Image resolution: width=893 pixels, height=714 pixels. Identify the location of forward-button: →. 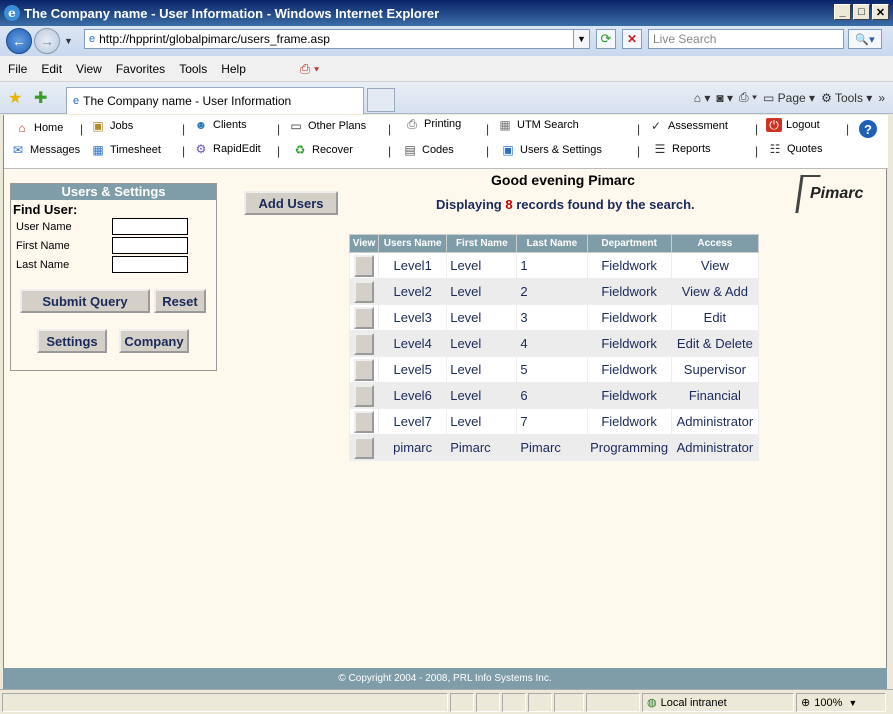
(47, 41).